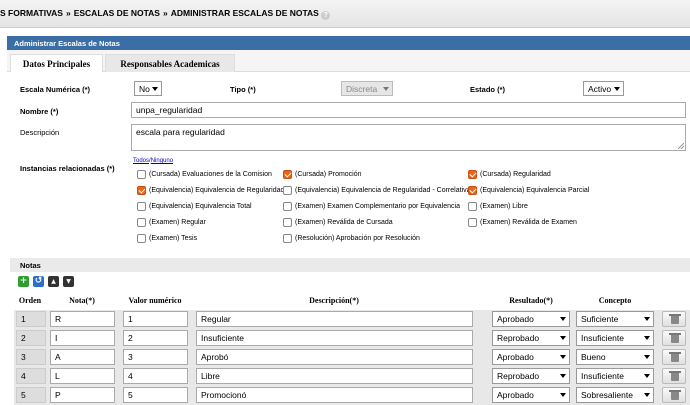 The image size is (690, 405). I want to click on instancia-label: (Examen) Reválida de Examen, so click(528, 222).